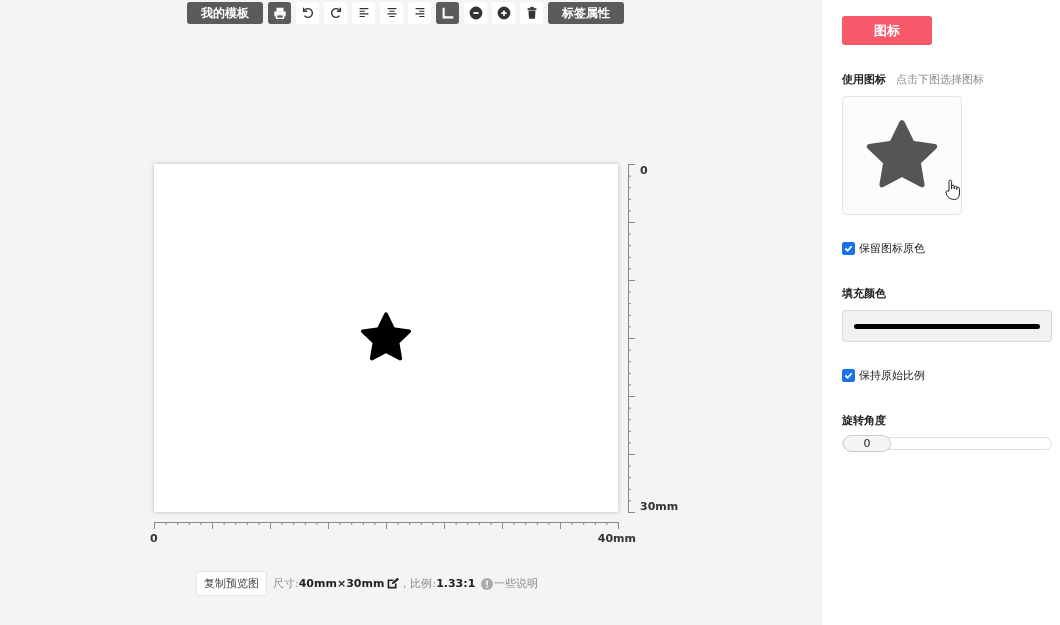 The image size is (1060, 625). Describe the element at coordinates (902, 155) in the screenshot. I see `icon-picker` at that location.